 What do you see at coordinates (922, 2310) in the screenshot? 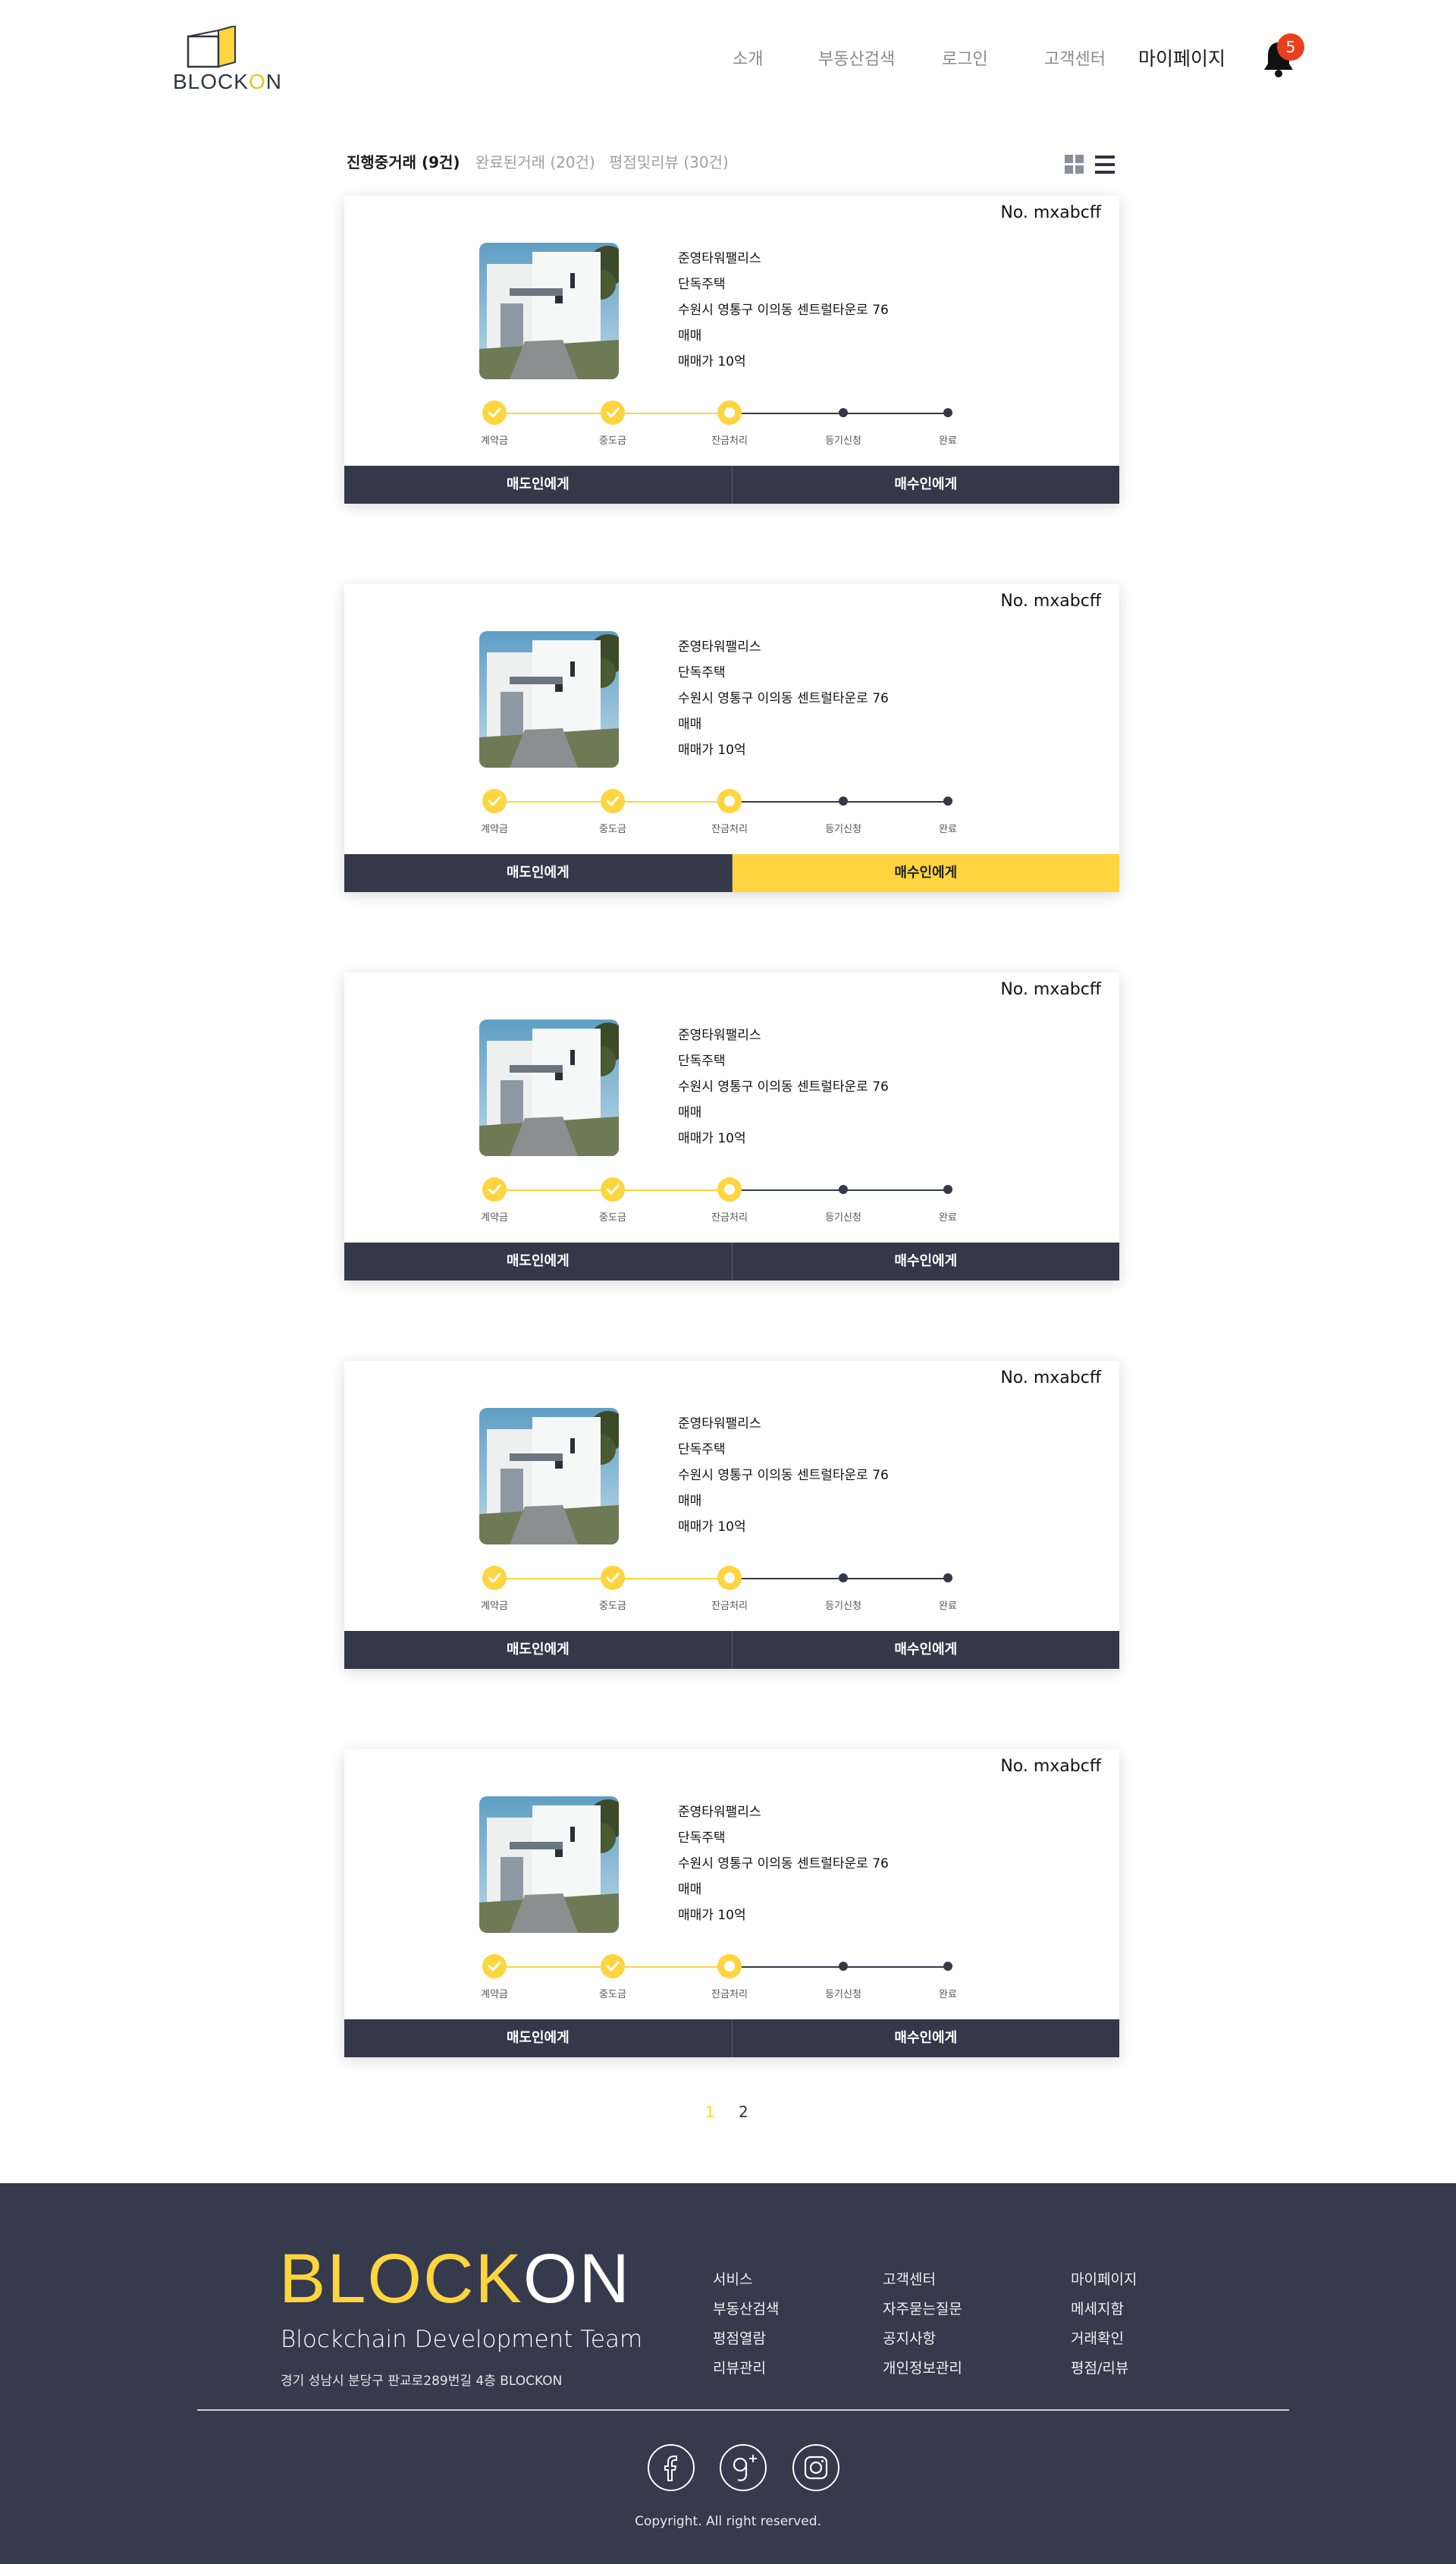
I see `footer-link: 자주묻는질문` at bounding box center [922, 2310].